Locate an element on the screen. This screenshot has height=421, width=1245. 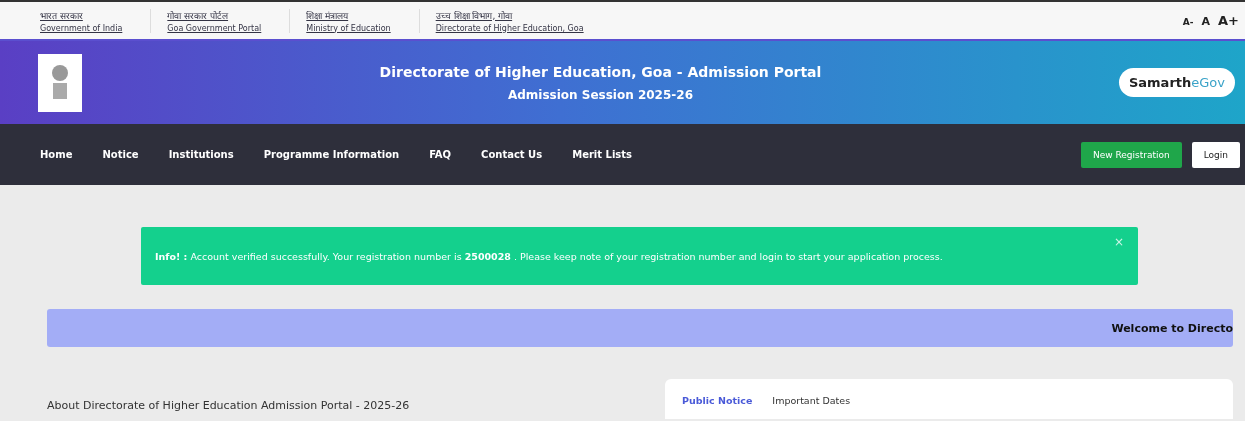
nav-link: FAQ is located at coordinates (440, 154).